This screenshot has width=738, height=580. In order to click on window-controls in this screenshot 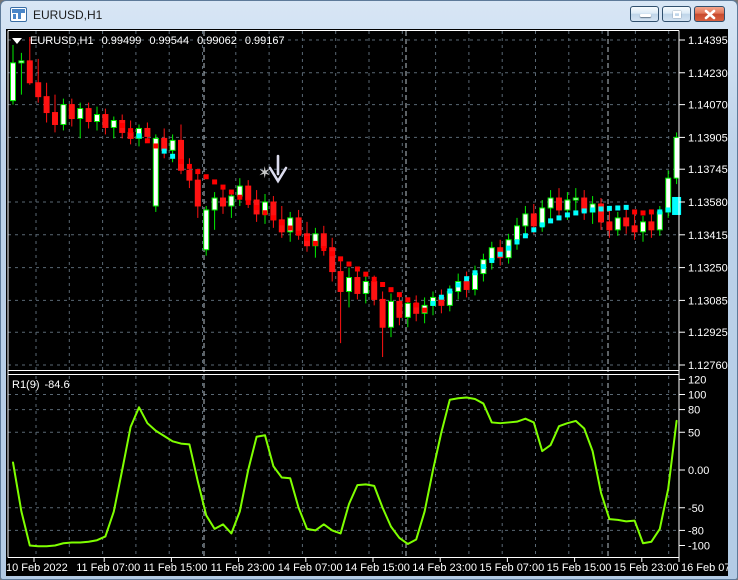, I will do `click(677, 14)`.